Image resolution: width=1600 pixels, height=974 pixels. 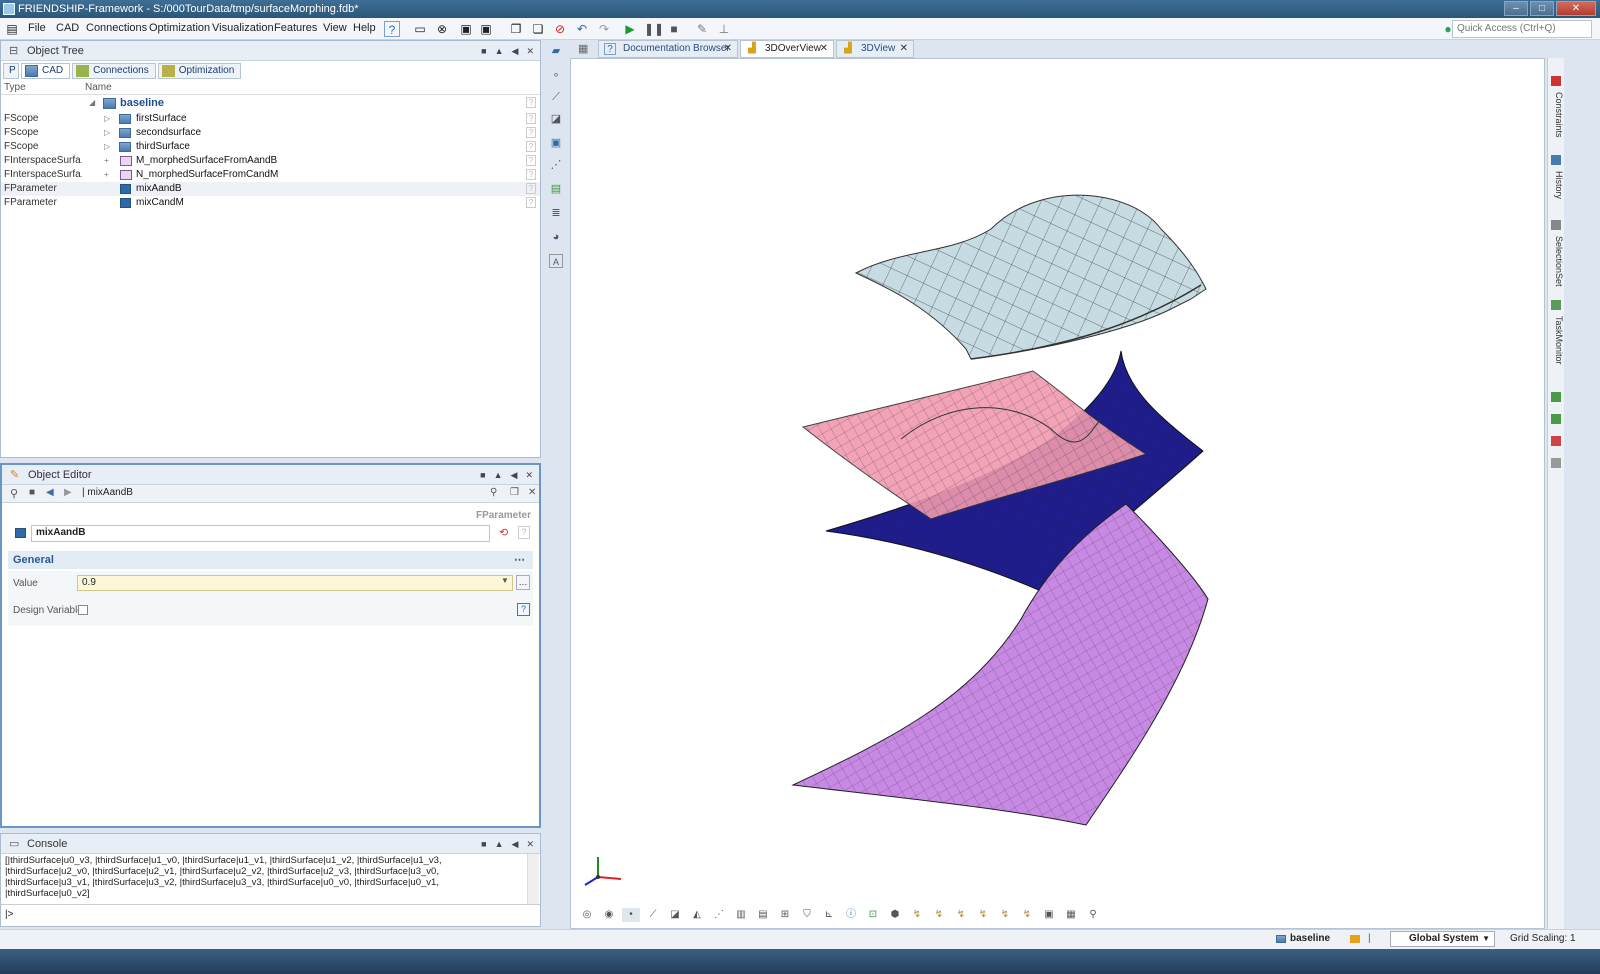 What do you see at coordinates (604, 29) in the screenshot?
I see `redo-icon: ↷` at bounding box center [604, 29].